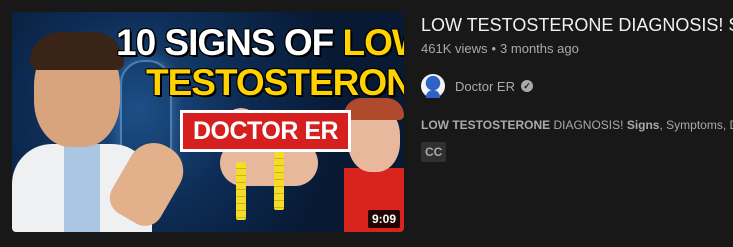  What do you see at coordinates (266, 131) in the screenshot?
I see `thumbnail-channel-badge: DOCTOR ER` at bounding box center [266, 131].